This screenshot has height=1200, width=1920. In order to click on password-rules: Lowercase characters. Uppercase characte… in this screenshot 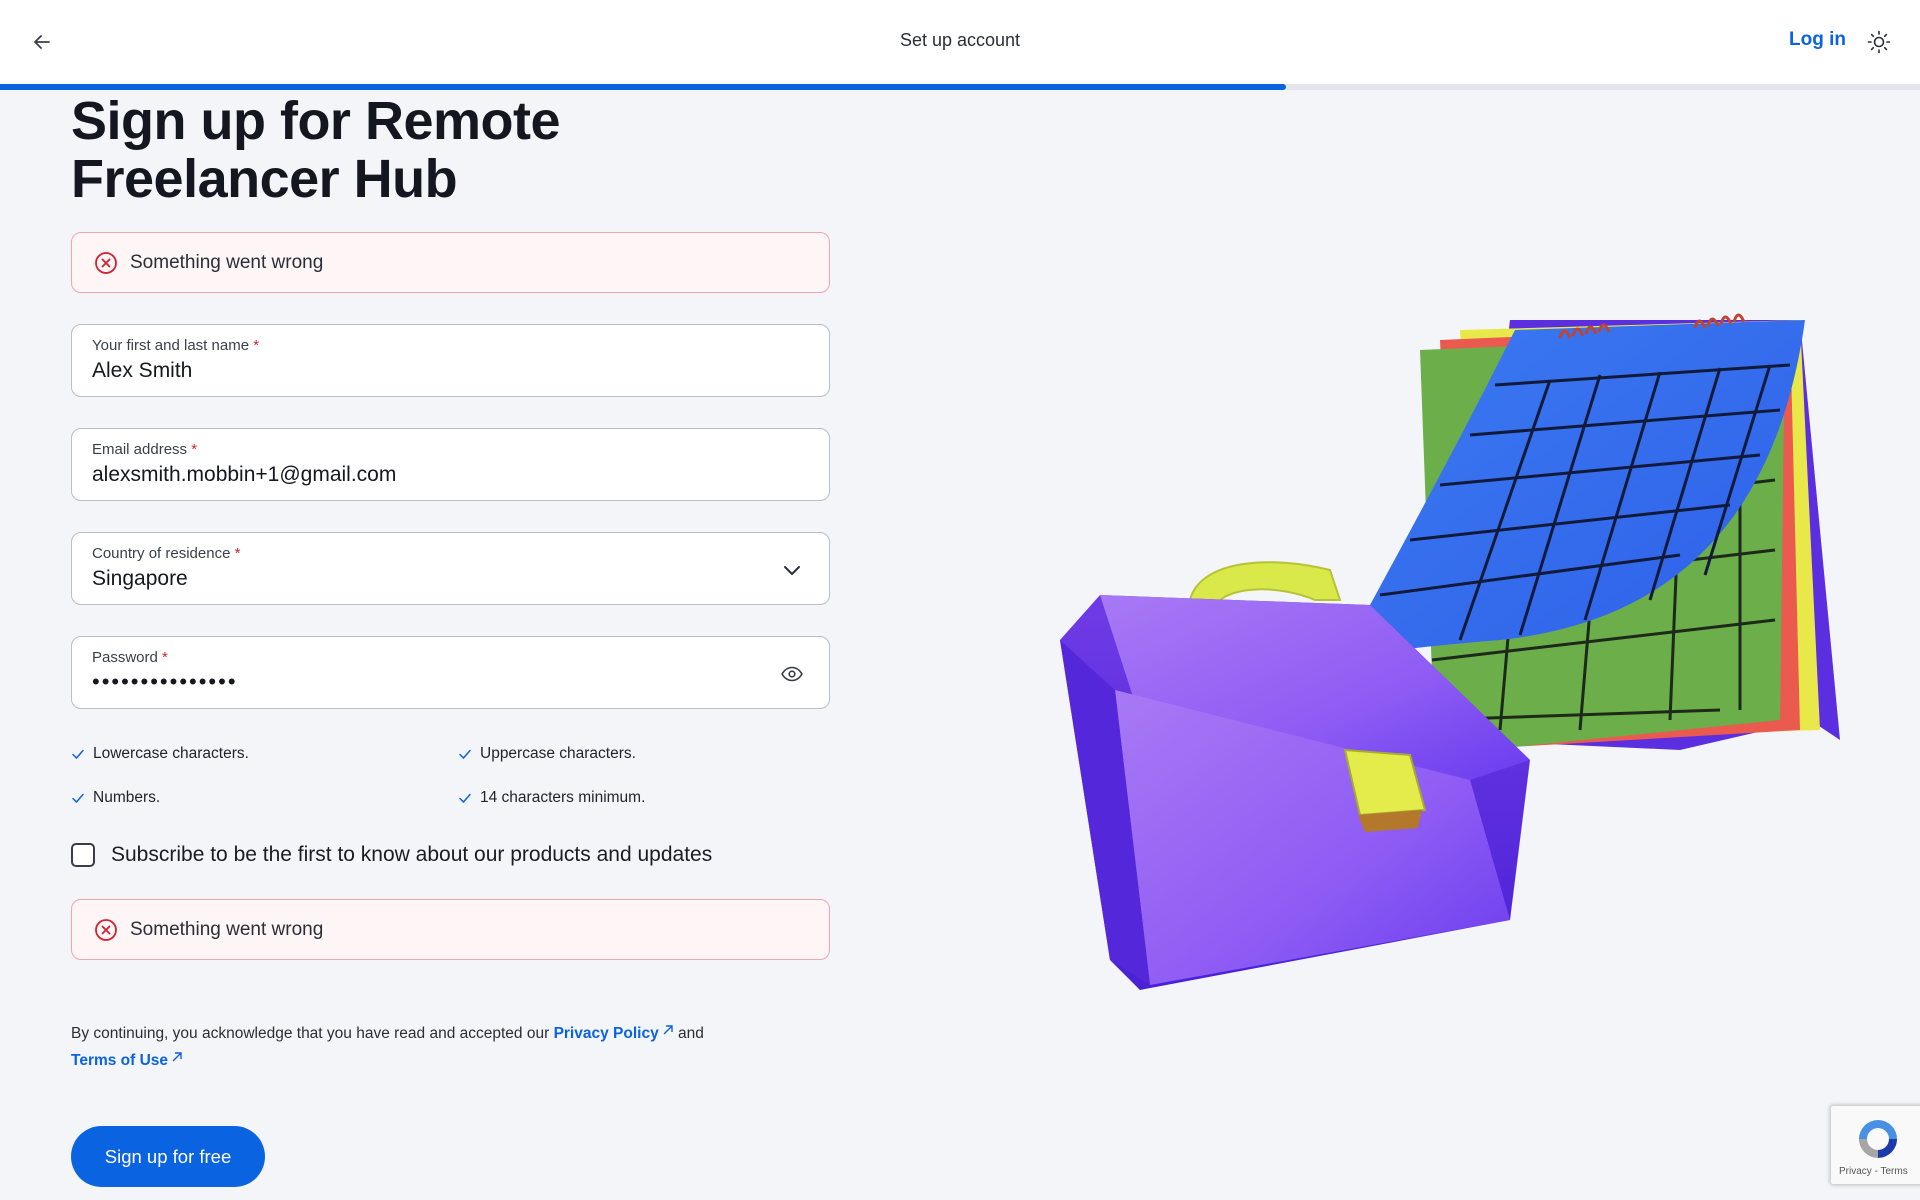, I will do `click(450, 776)`.